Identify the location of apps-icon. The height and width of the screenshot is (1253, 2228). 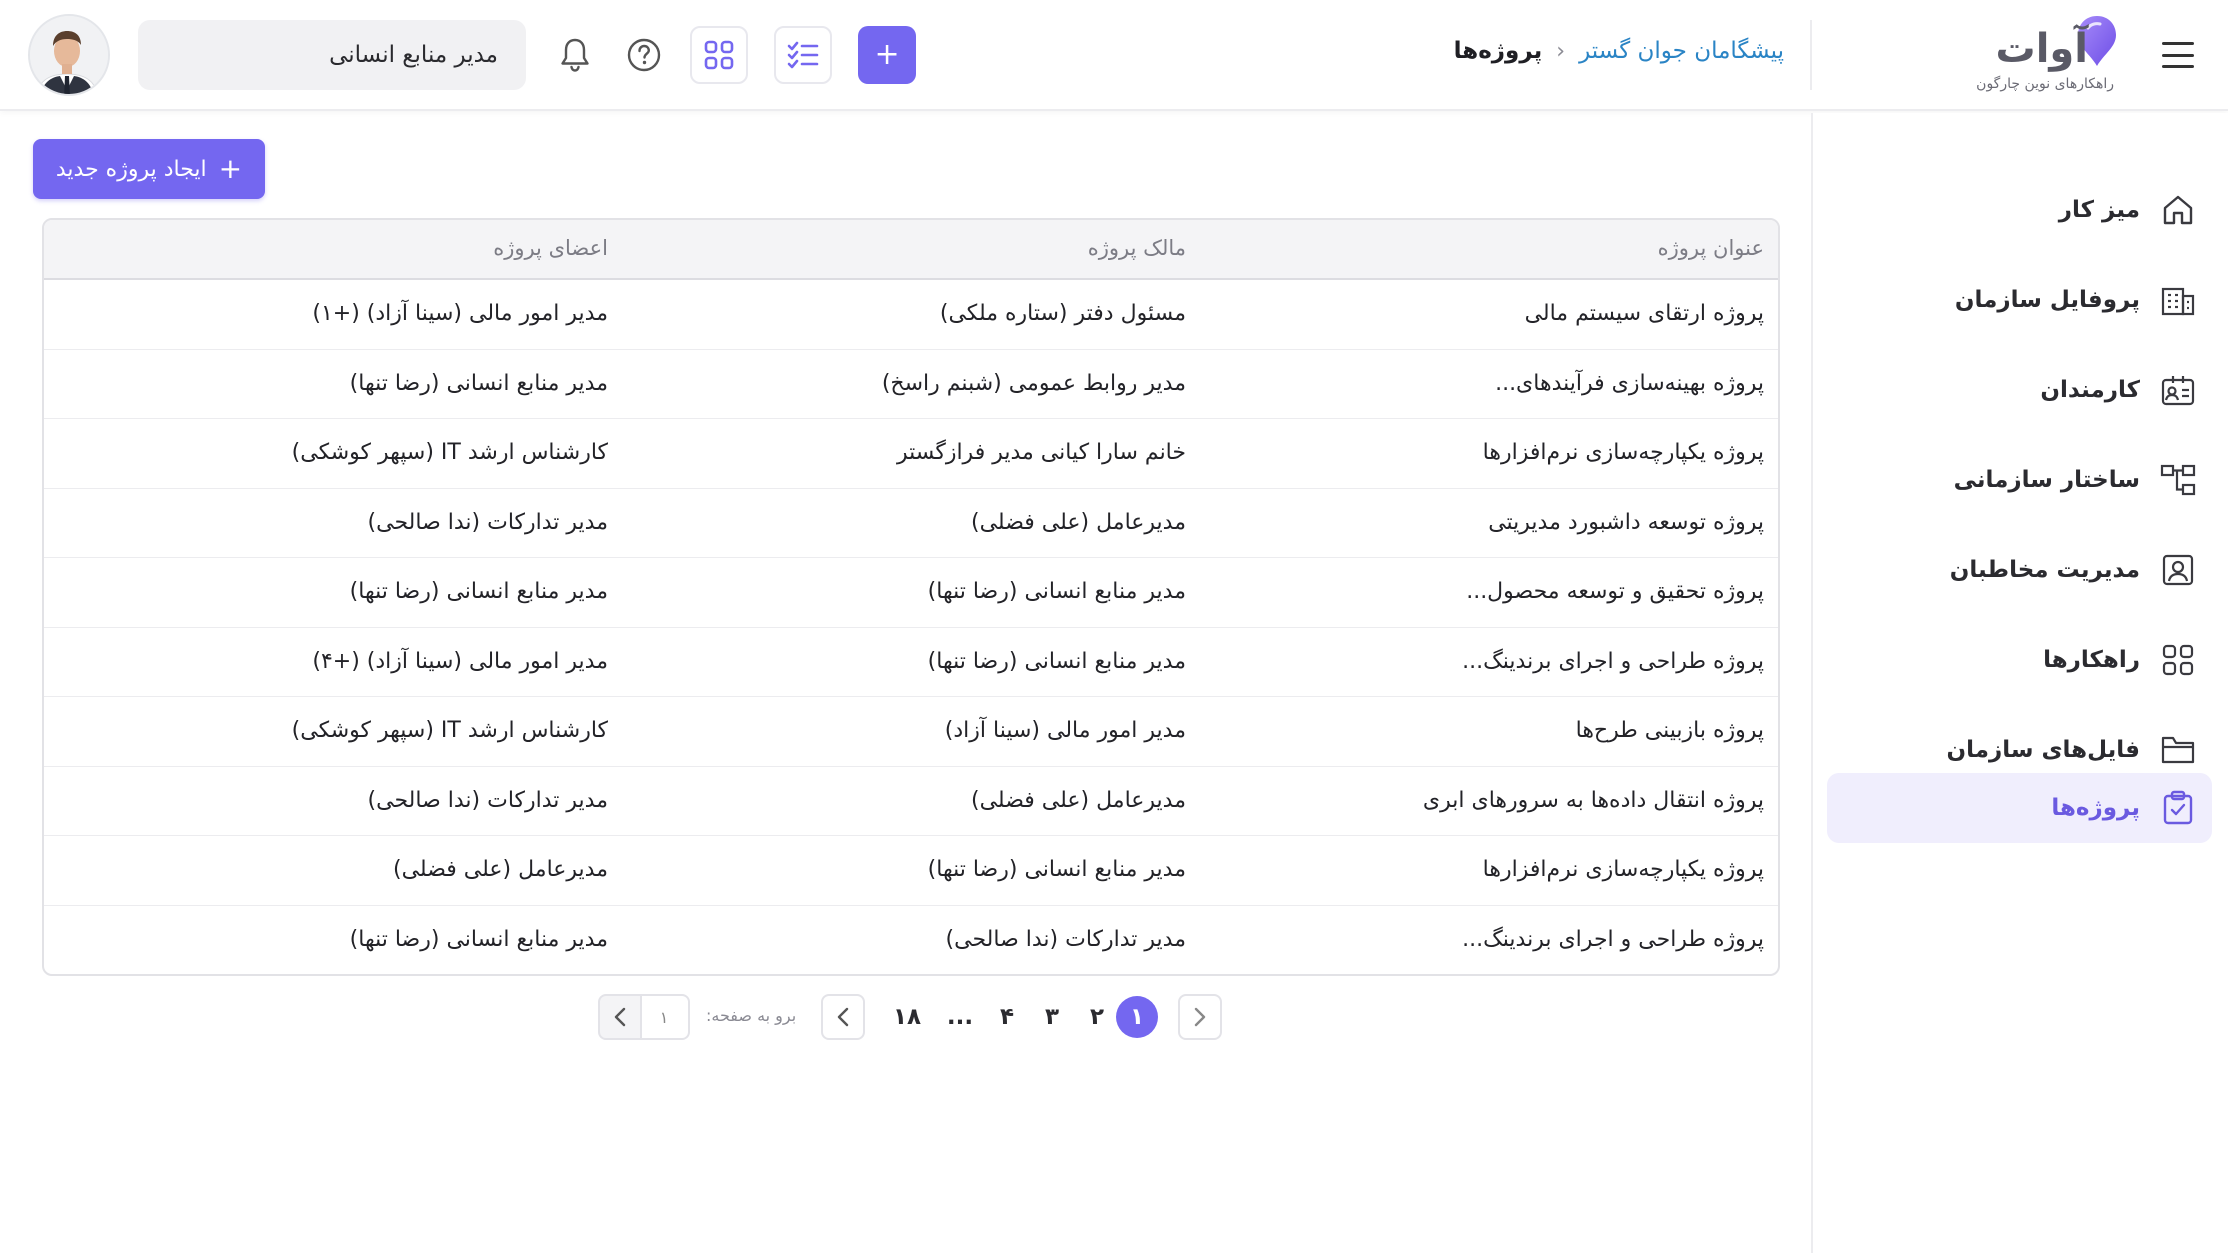
(719, 55).